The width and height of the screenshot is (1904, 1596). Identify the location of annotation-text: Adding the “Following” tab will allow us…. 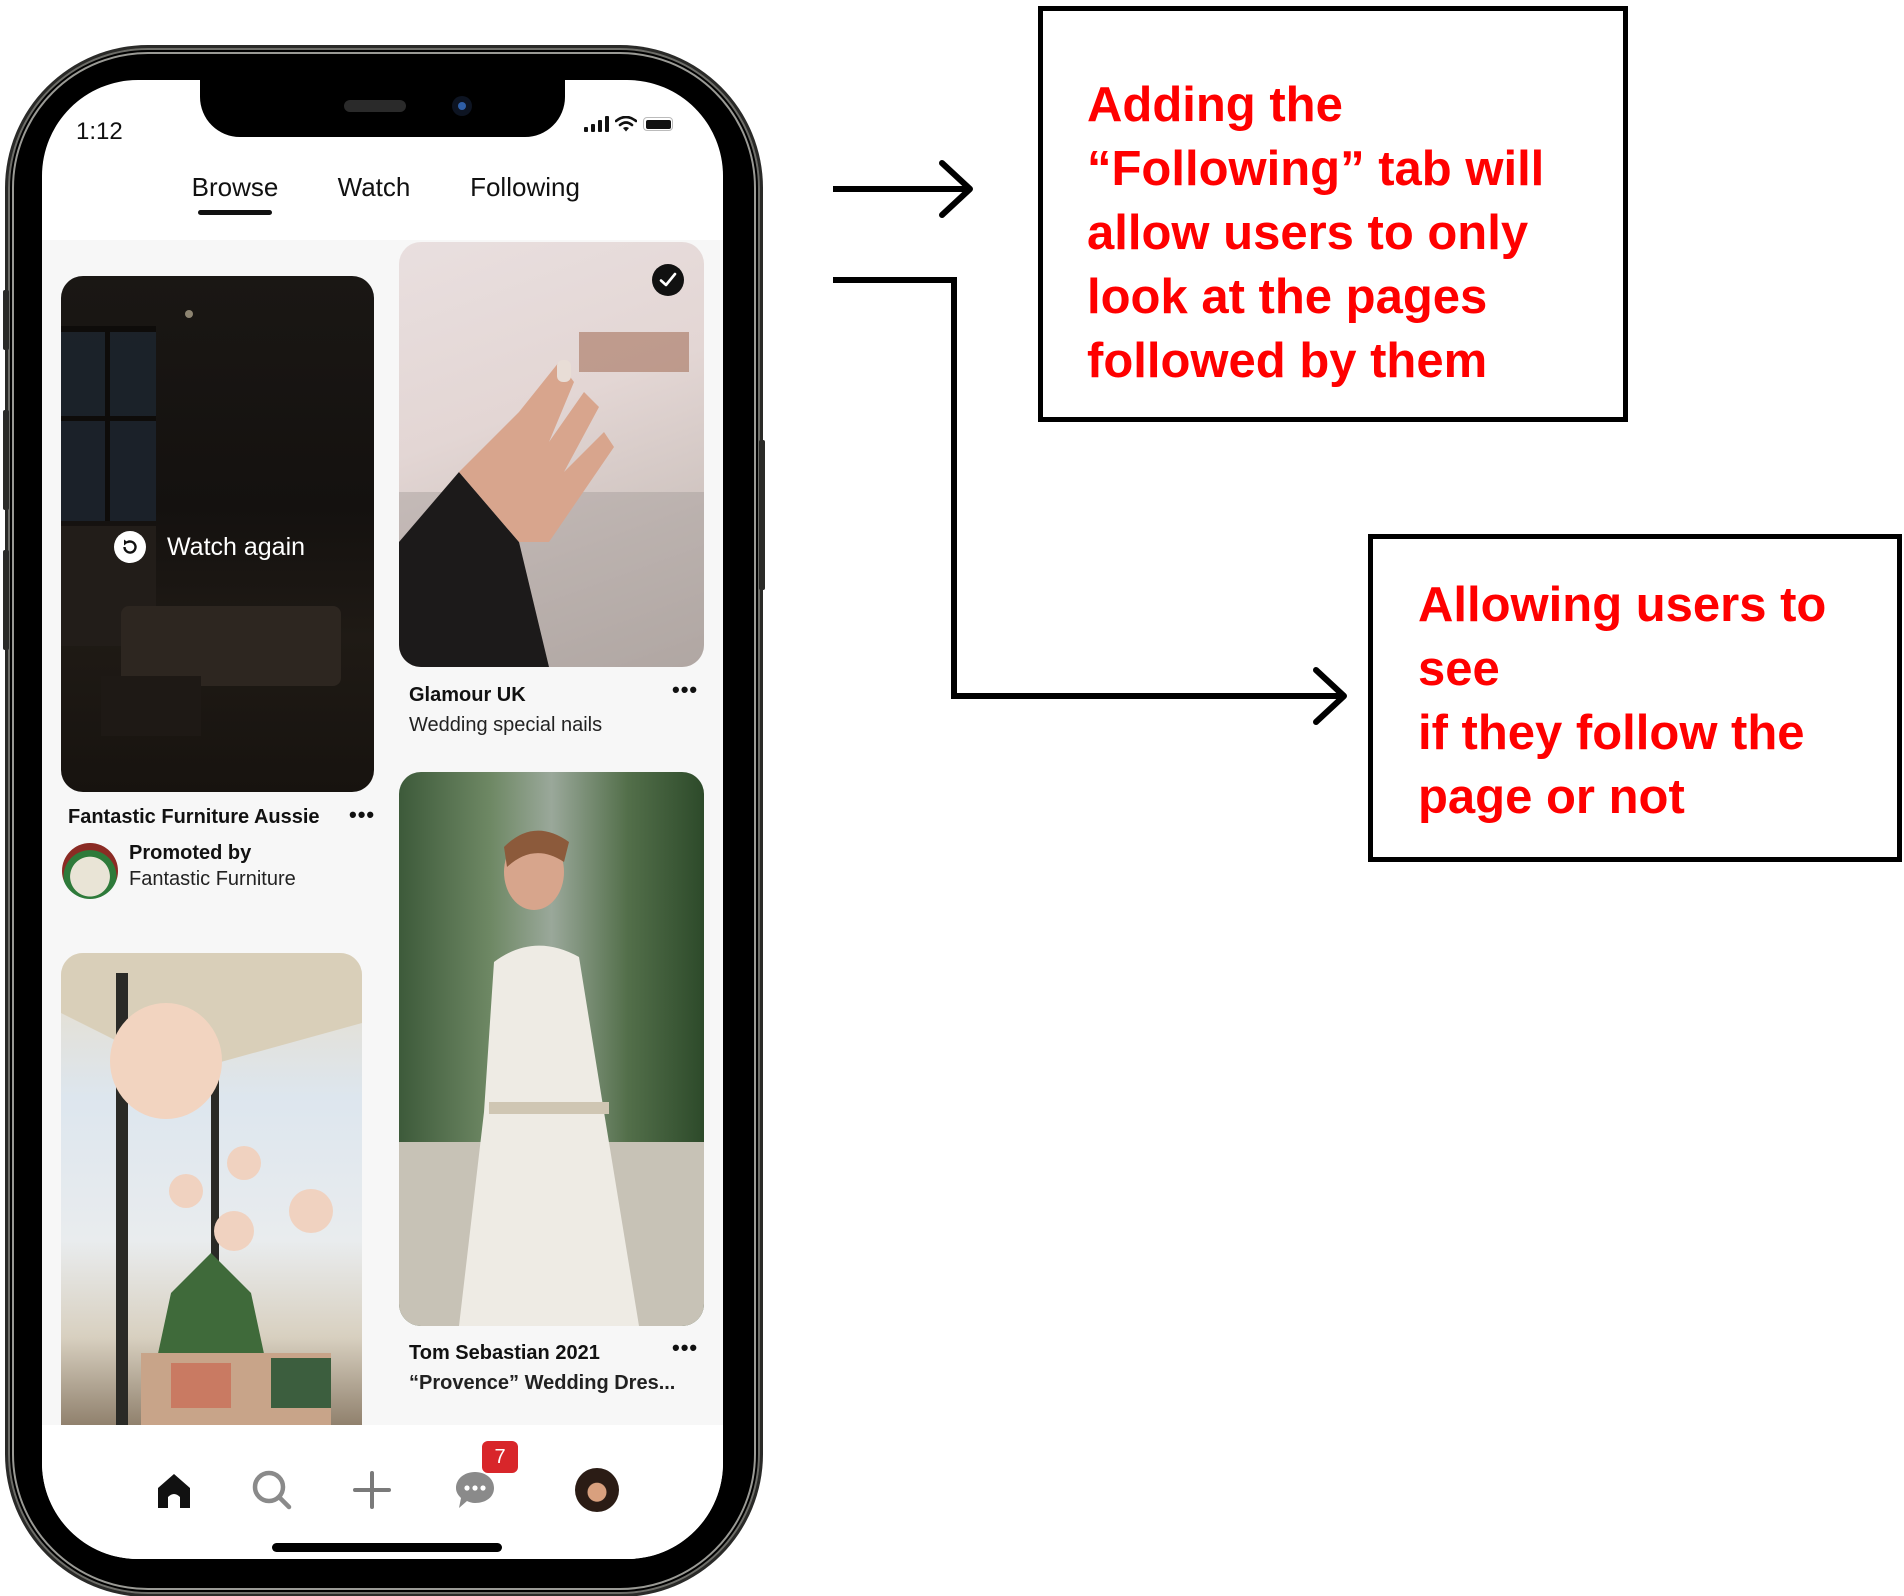
(1316, 233).